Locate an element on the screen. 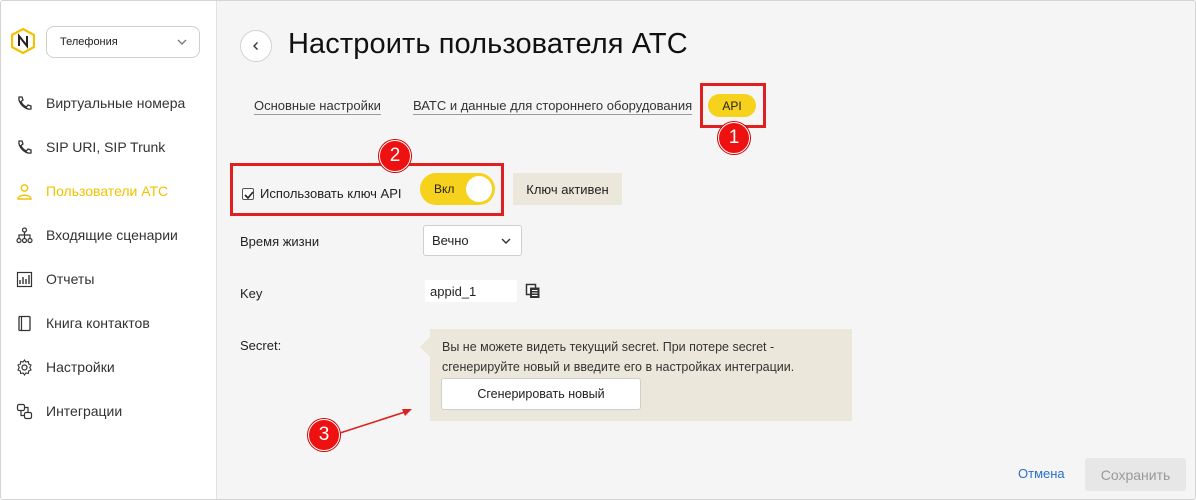  gear-icon is located at coordinates (24, 367).